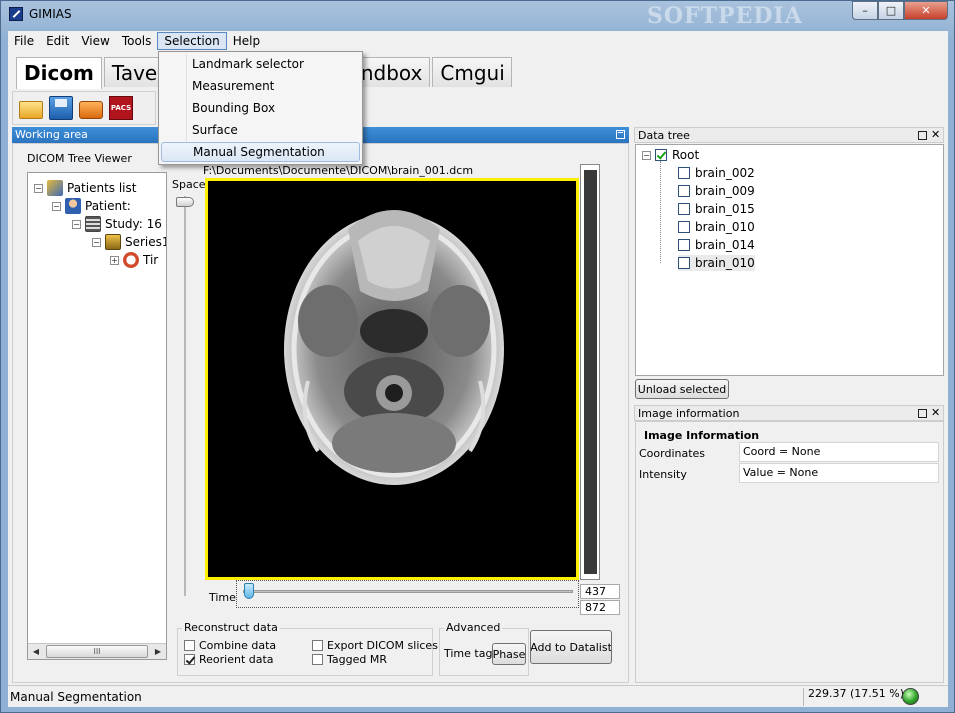  I want to click on combine-data-checkbox: Combine data, so click(230, 645).